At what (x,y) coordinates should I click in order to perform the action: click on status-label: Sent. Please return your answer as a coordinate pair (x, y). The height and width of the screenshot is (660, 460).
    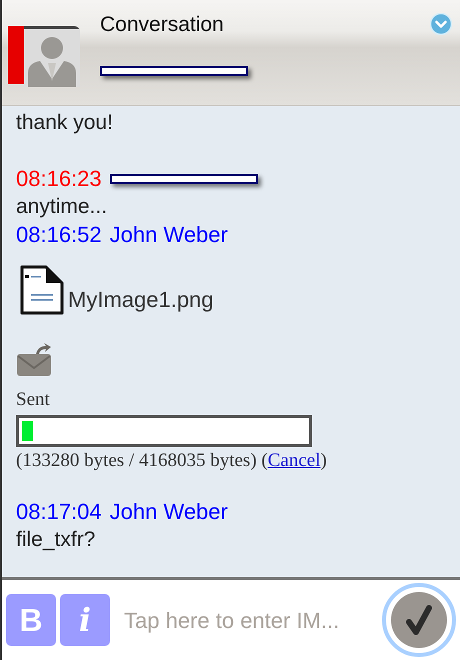
    Looking at the image, I should click on (33, 400).